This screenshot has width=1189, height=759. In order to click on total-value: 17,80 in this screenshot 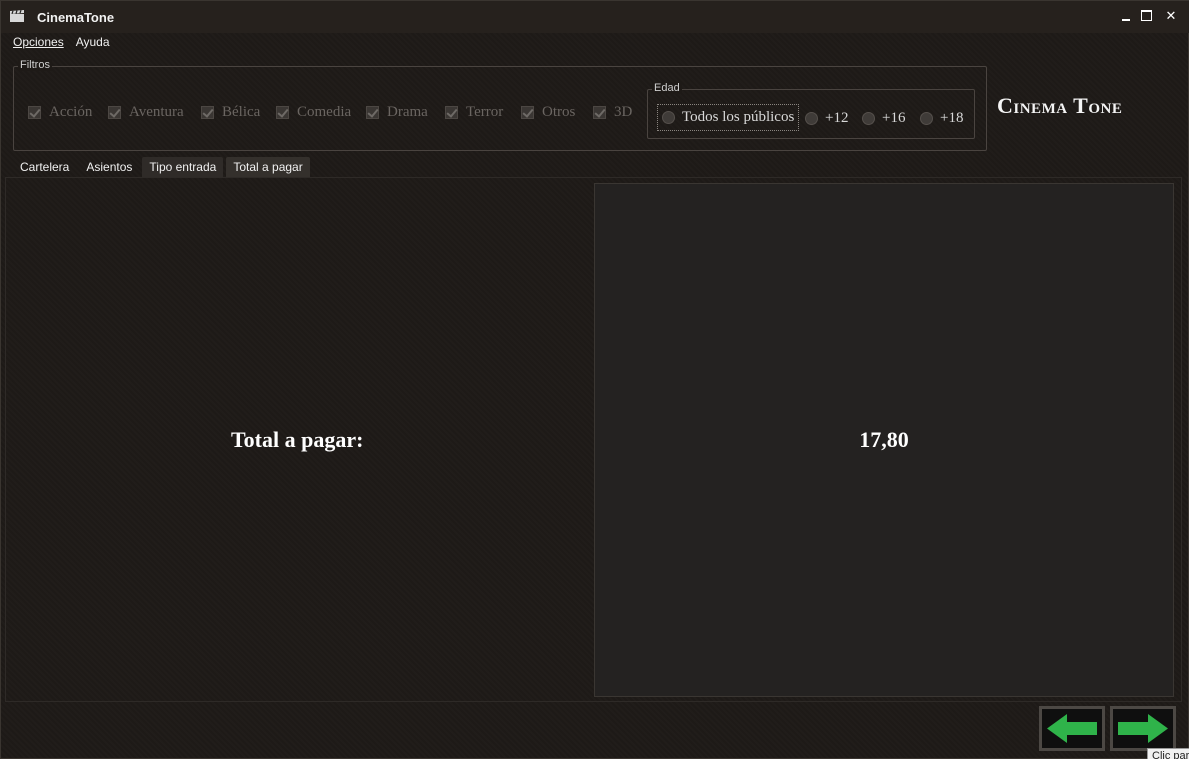, I will do `click(884, 439)`.